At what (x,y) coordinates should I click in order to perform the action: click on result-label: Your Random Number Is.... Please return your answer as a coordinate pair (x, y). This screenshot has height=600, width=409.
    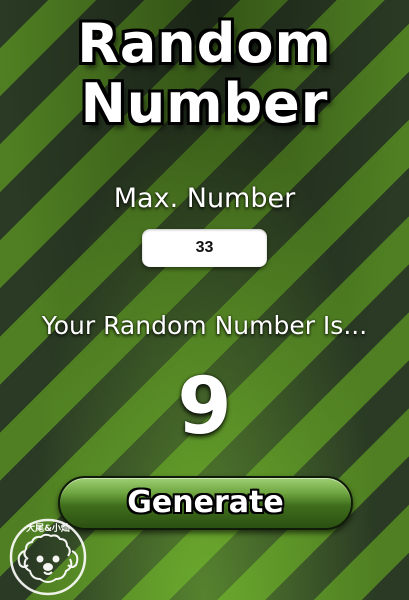
    Looking at the image, I should click on (204, 325).